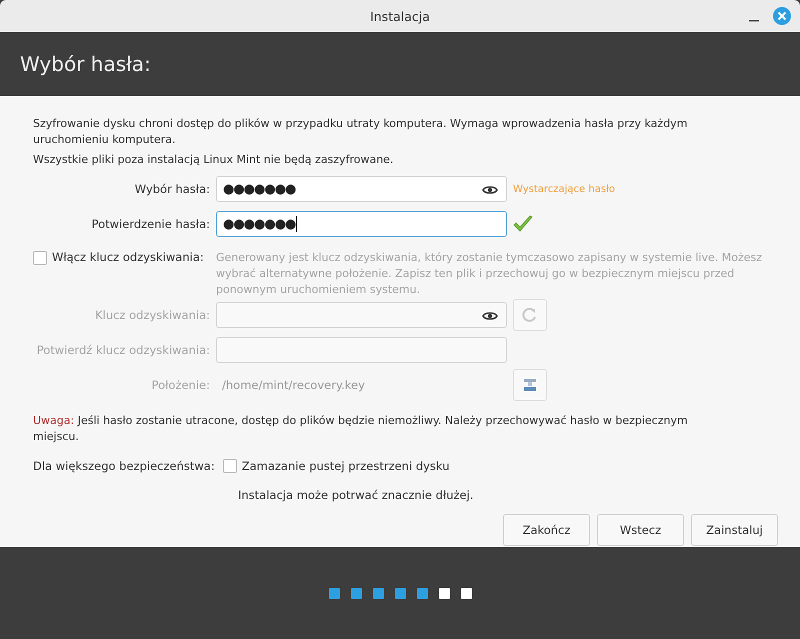 The width and height of the screenshot is (800, 639). What do you see at coordinates (400, 16) in the screenshot?
I see `window-title: Instalacja` at bounding box center [400, 16].